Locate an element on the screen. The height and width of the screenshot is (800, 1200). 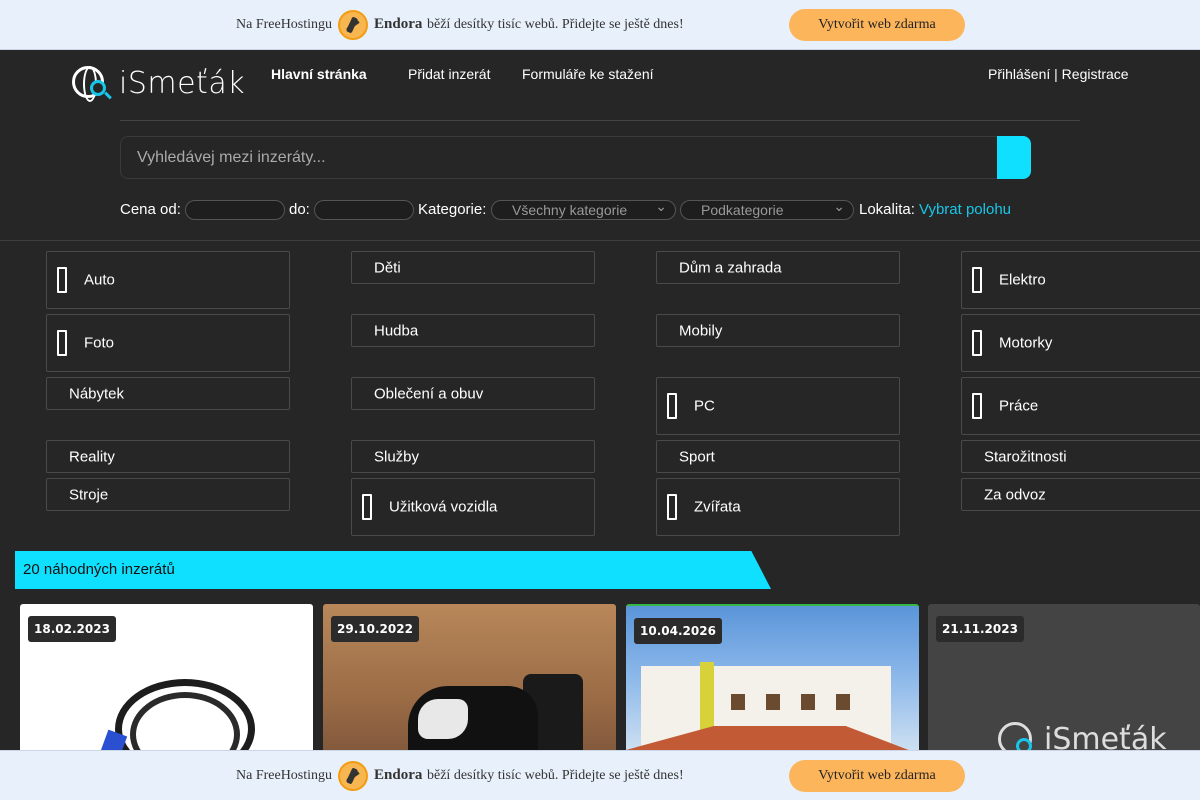
category-pc: PC is located at coordinates (778, 406).